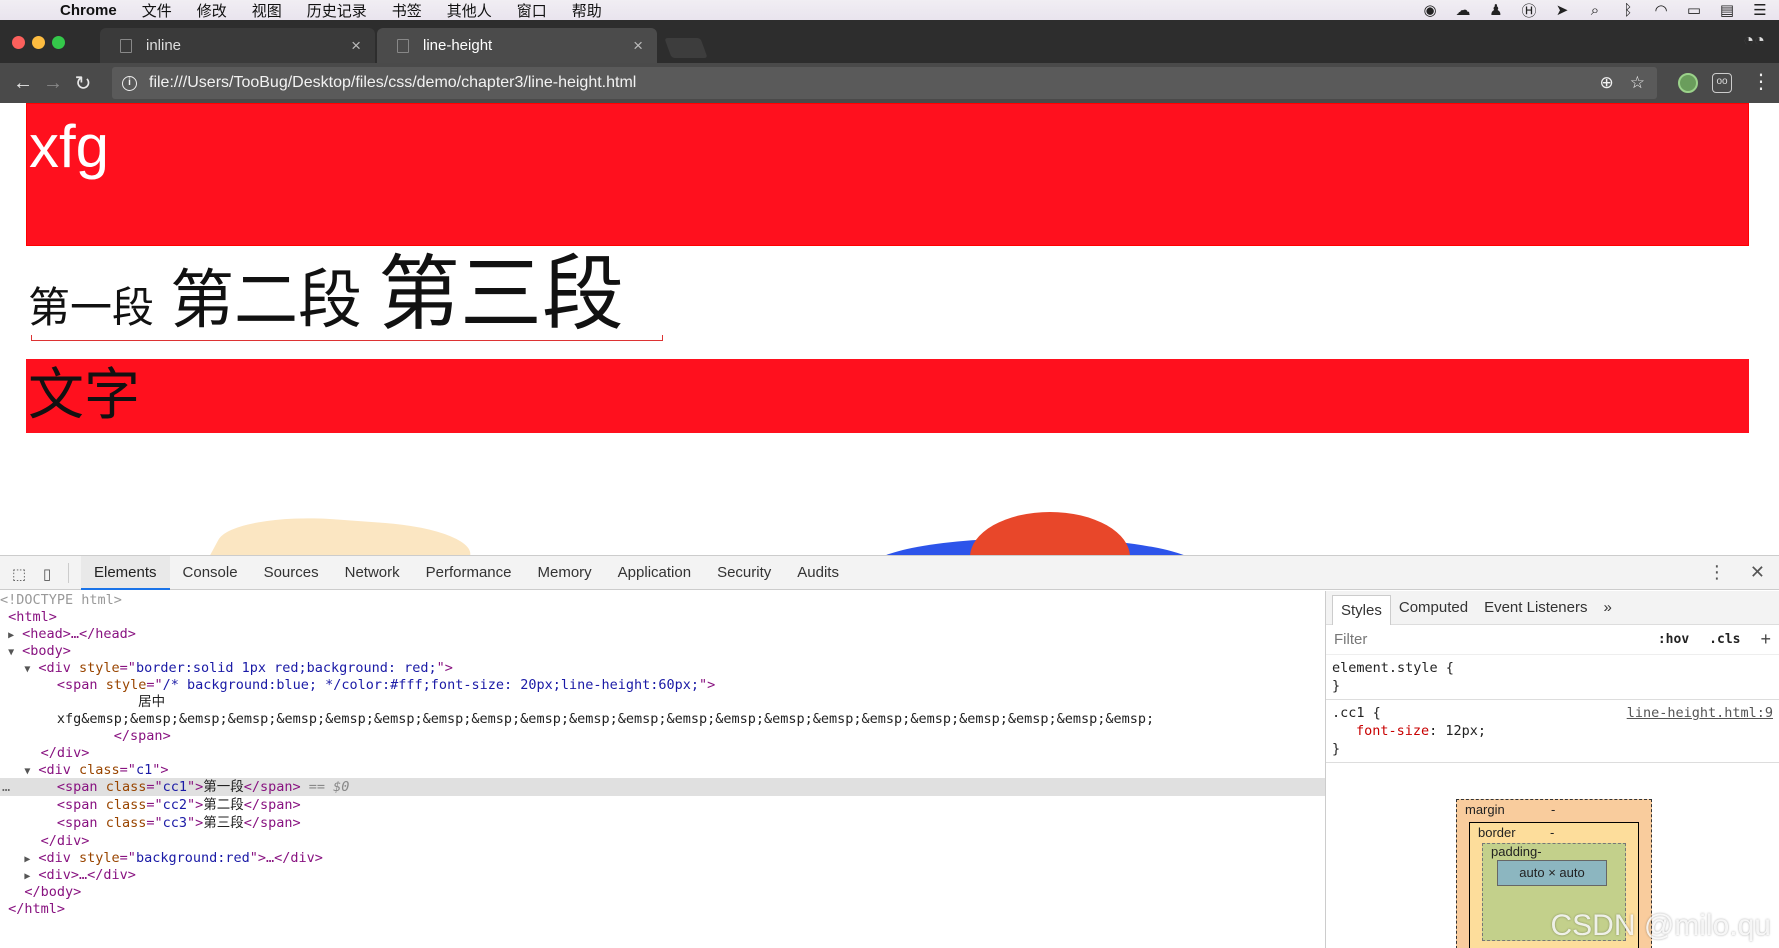 This screenshot has width=1779, height=948. Describe the element at coordinates (337, 10) in the screenshot. I see `menu-history: 历史记录` at that location.